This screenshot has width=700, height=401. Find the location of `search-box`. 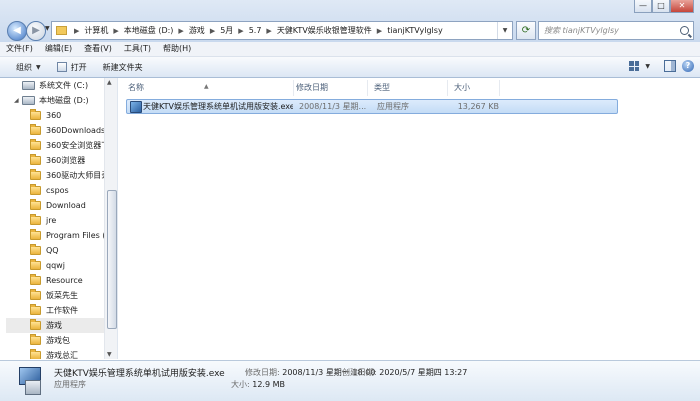

search-box is located at coordinates (616, 30).